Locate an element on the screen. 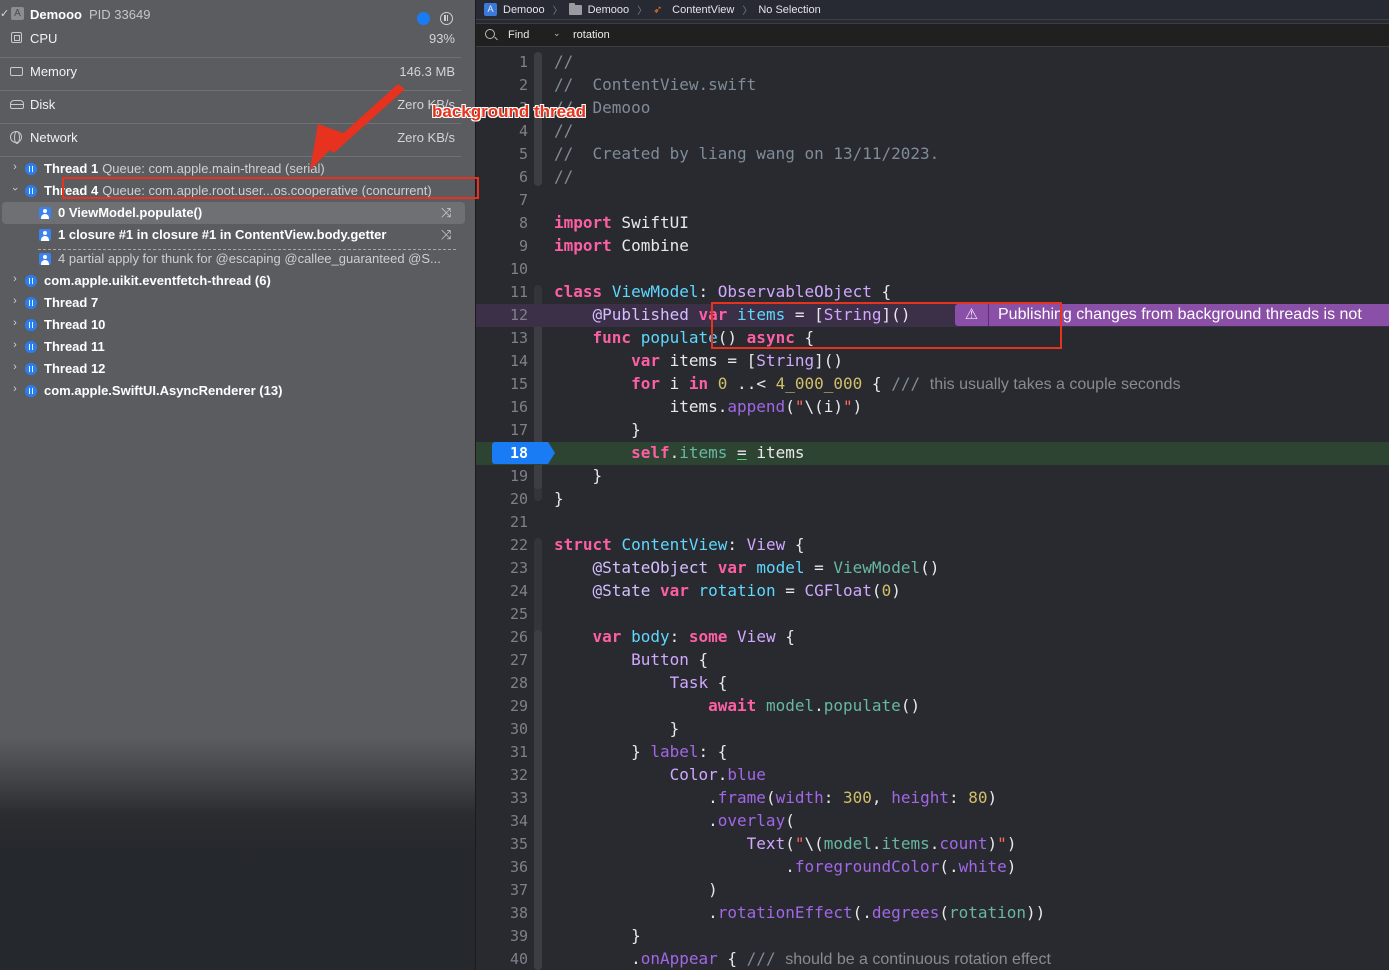 This screenshot has height=970, width=1389. code-text: ) is located at coordinates (636, 889).